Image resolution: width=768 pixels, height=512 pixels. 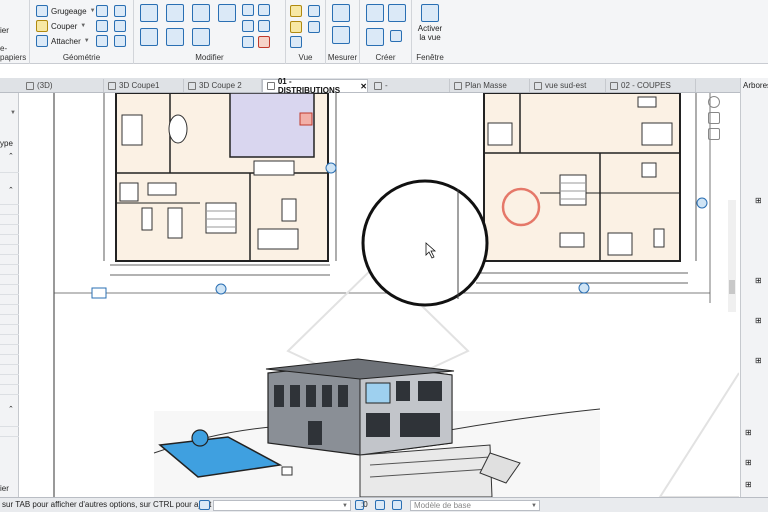 I want to click on scale-icon, so click(x=264, y=26).